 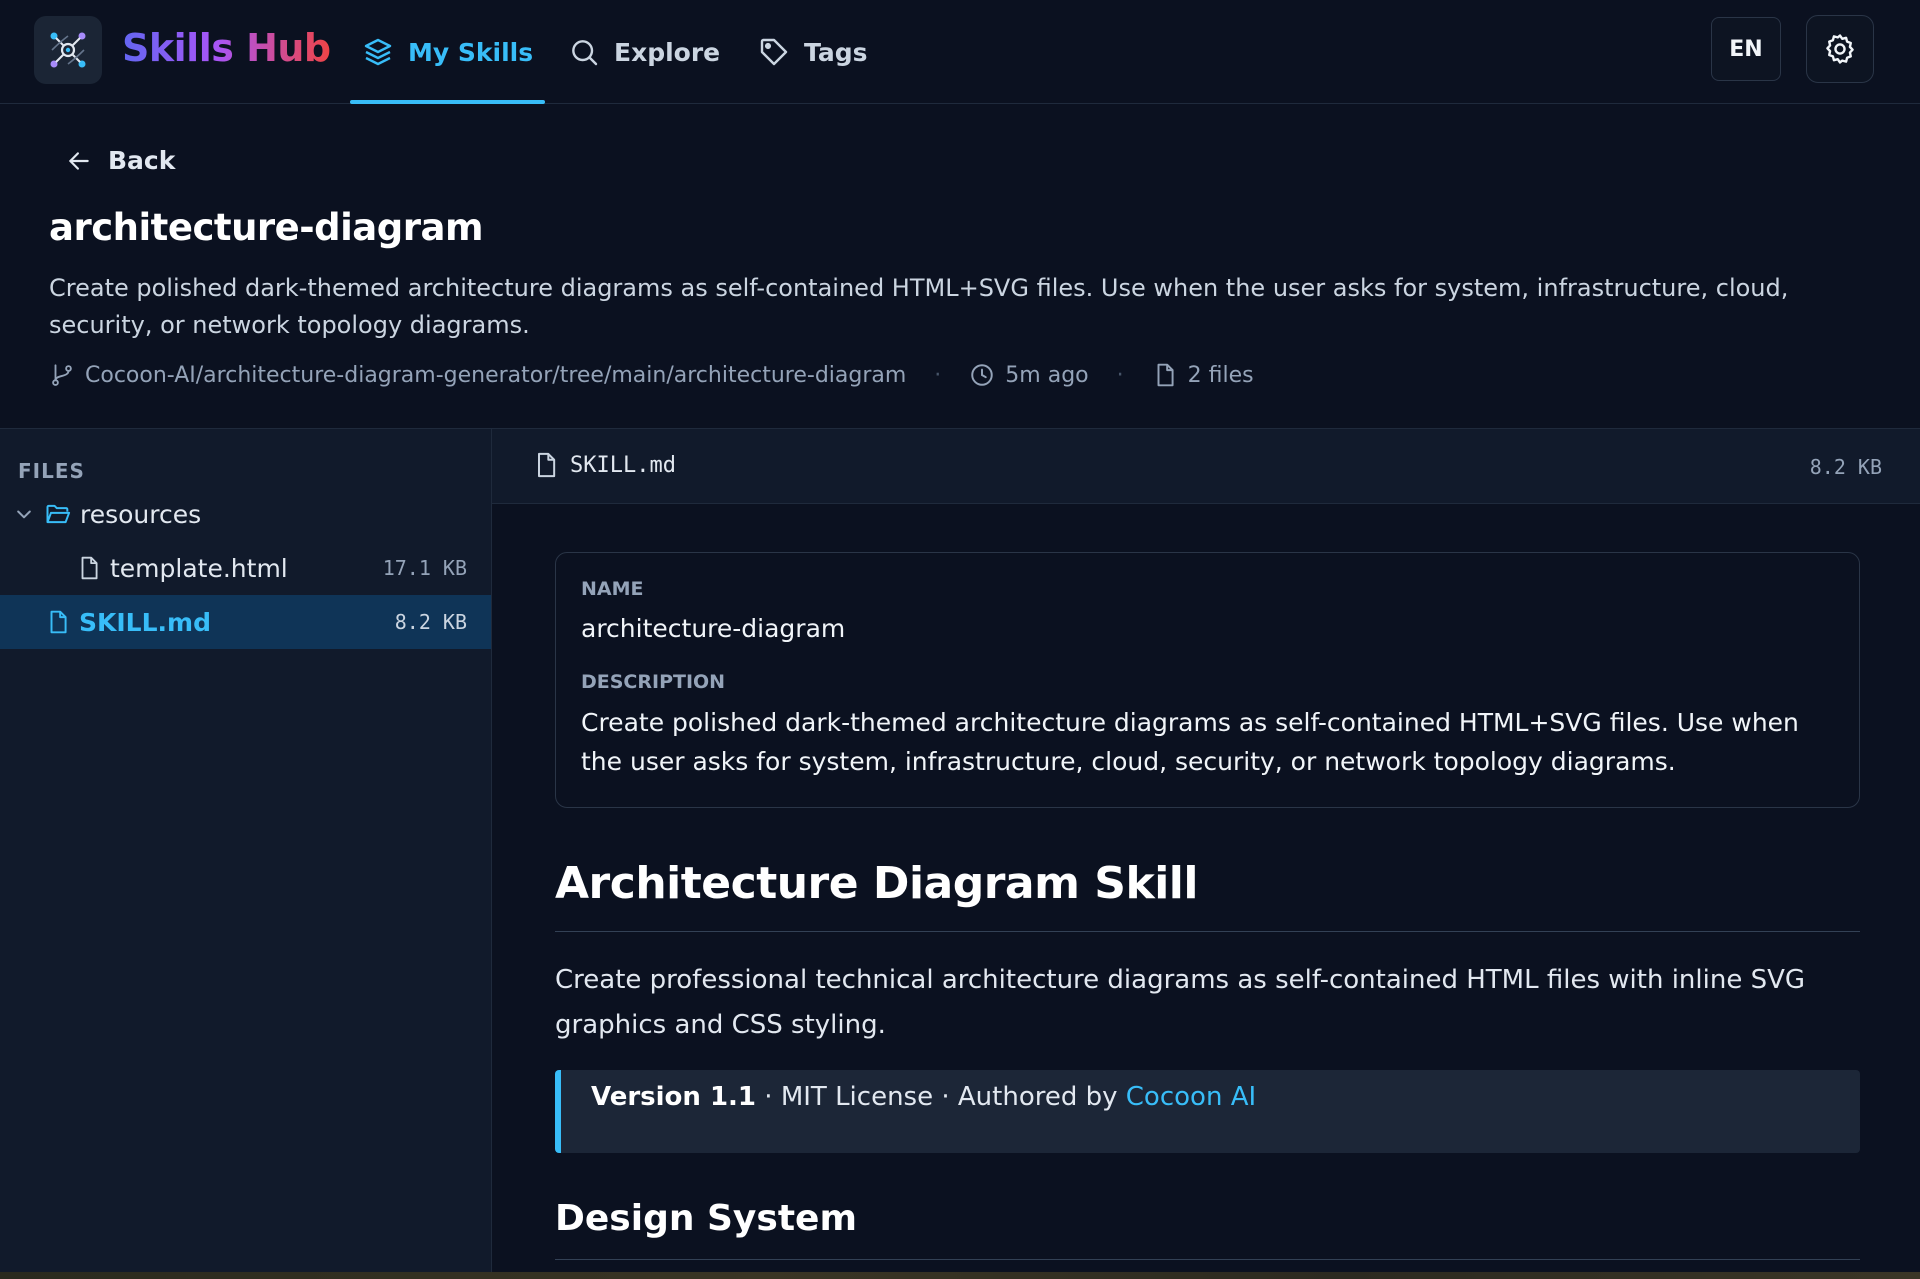 What do you see at coordinates (1047, 375) in the screenshot?
I see `updated-time-text: 5m ago` at bounding box center [1047, 375].